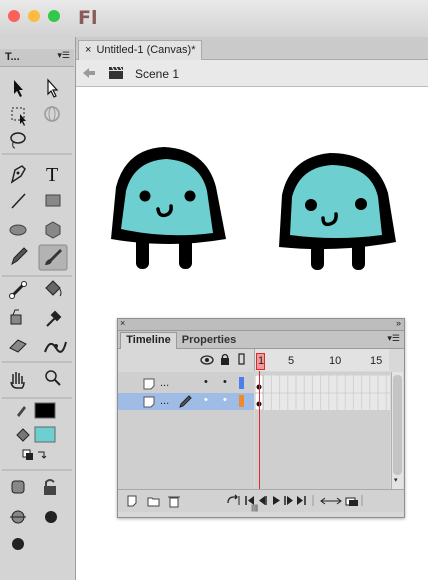  What do you see at coordinates (252, 73) in the screenshot?
I see `scene-bar: Scene 1` at bounding box center [252, 73].